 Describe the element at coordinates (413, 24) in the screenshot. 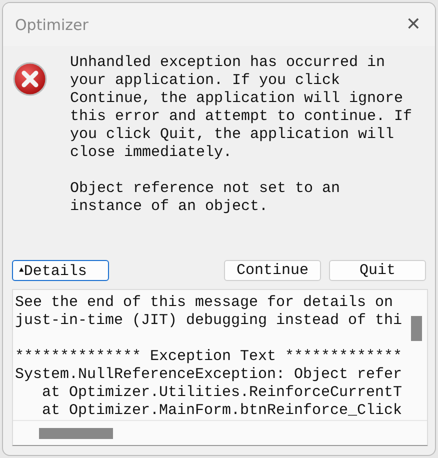

I see `close-button: ✕` at that location.